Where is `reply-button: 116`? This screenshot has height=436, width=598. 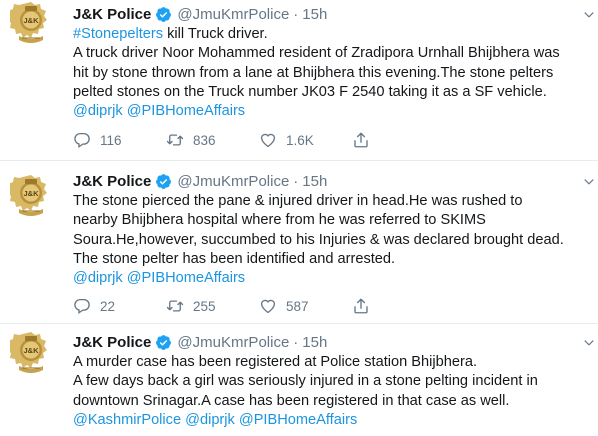
reply-button: 116 is located at coordinates (119, 140).